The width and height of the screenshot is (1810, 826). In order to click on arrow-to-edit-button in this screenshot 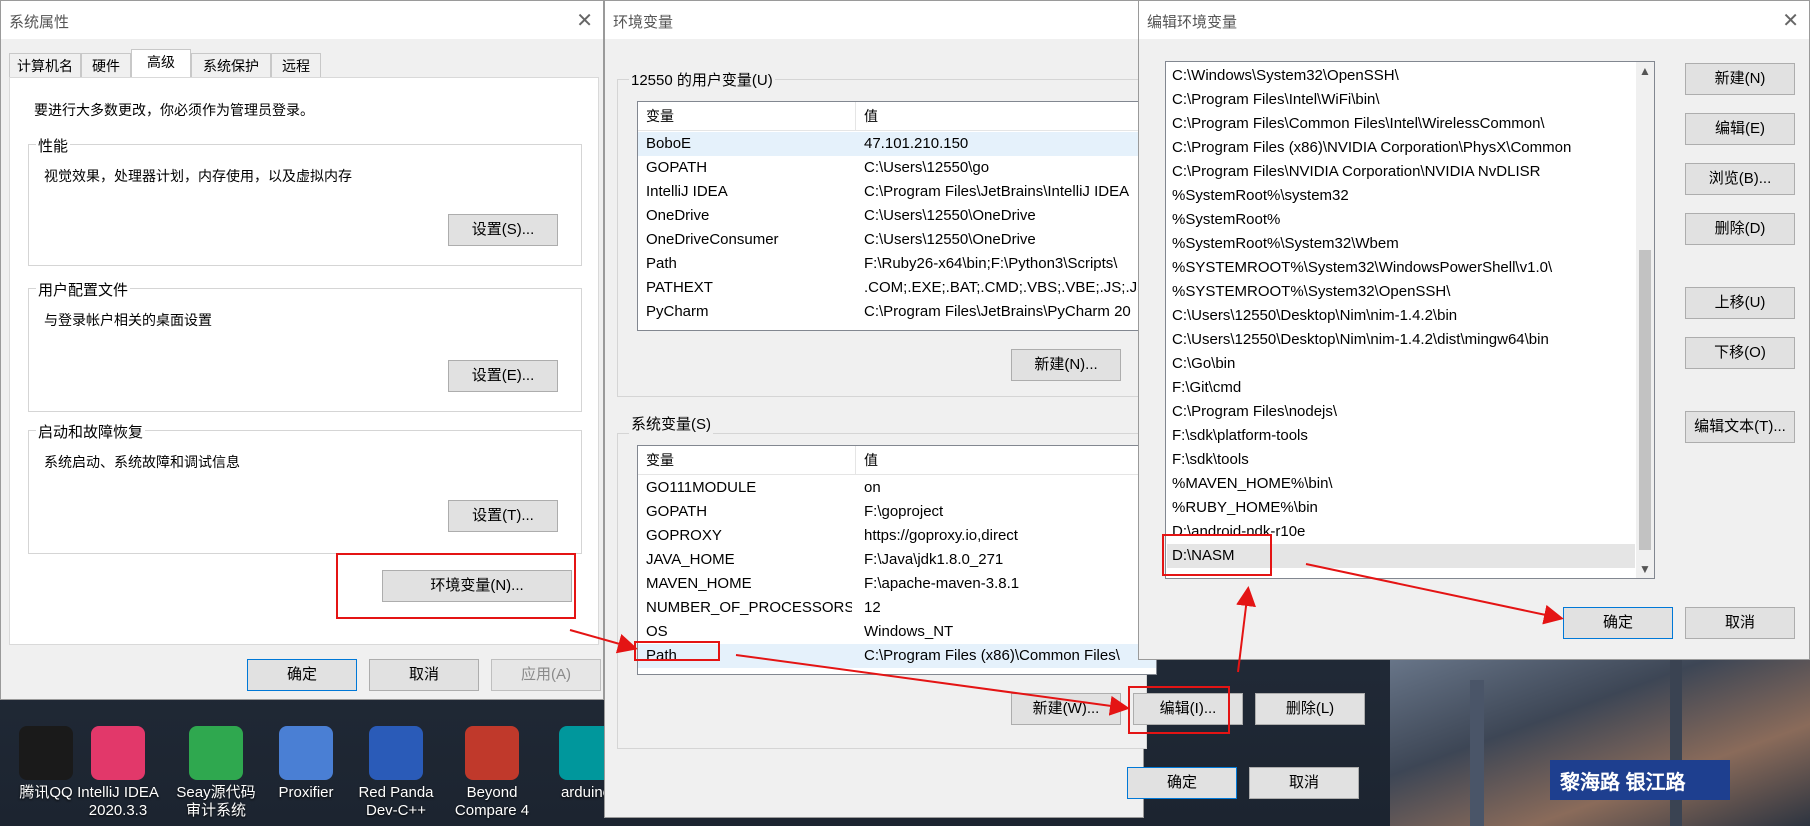, I will do `click(932, 685)`.